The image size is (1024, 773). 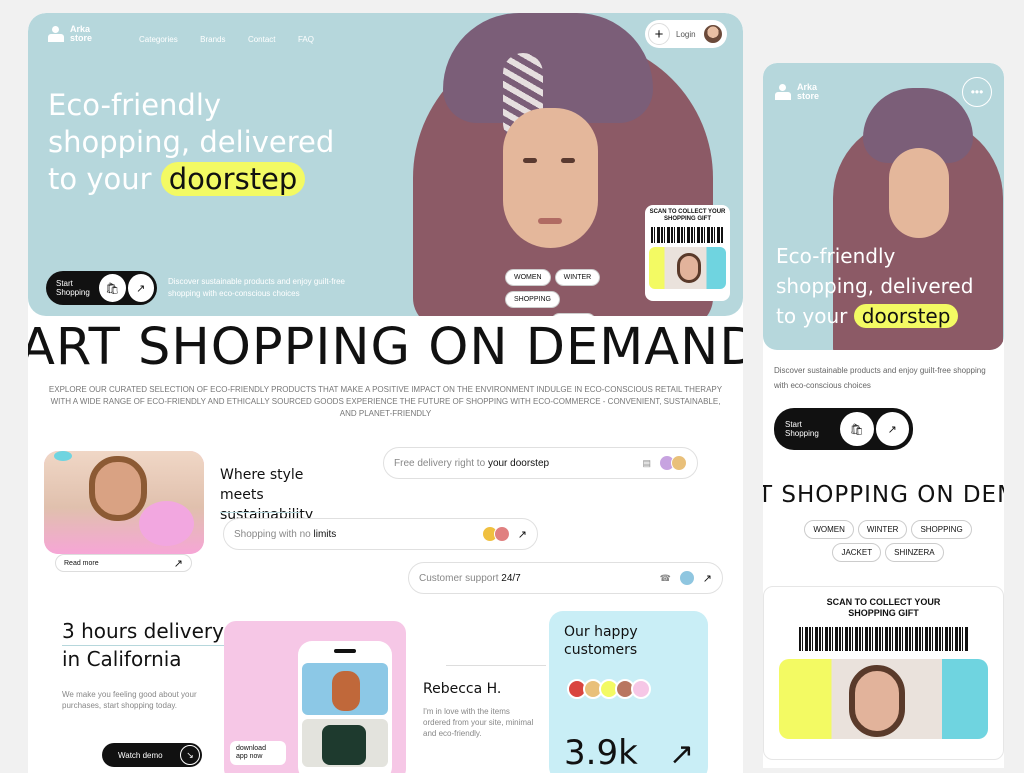 I want to click on mobile-marquee: T SHOPPING ON DEM, so click(x=883, y=495).